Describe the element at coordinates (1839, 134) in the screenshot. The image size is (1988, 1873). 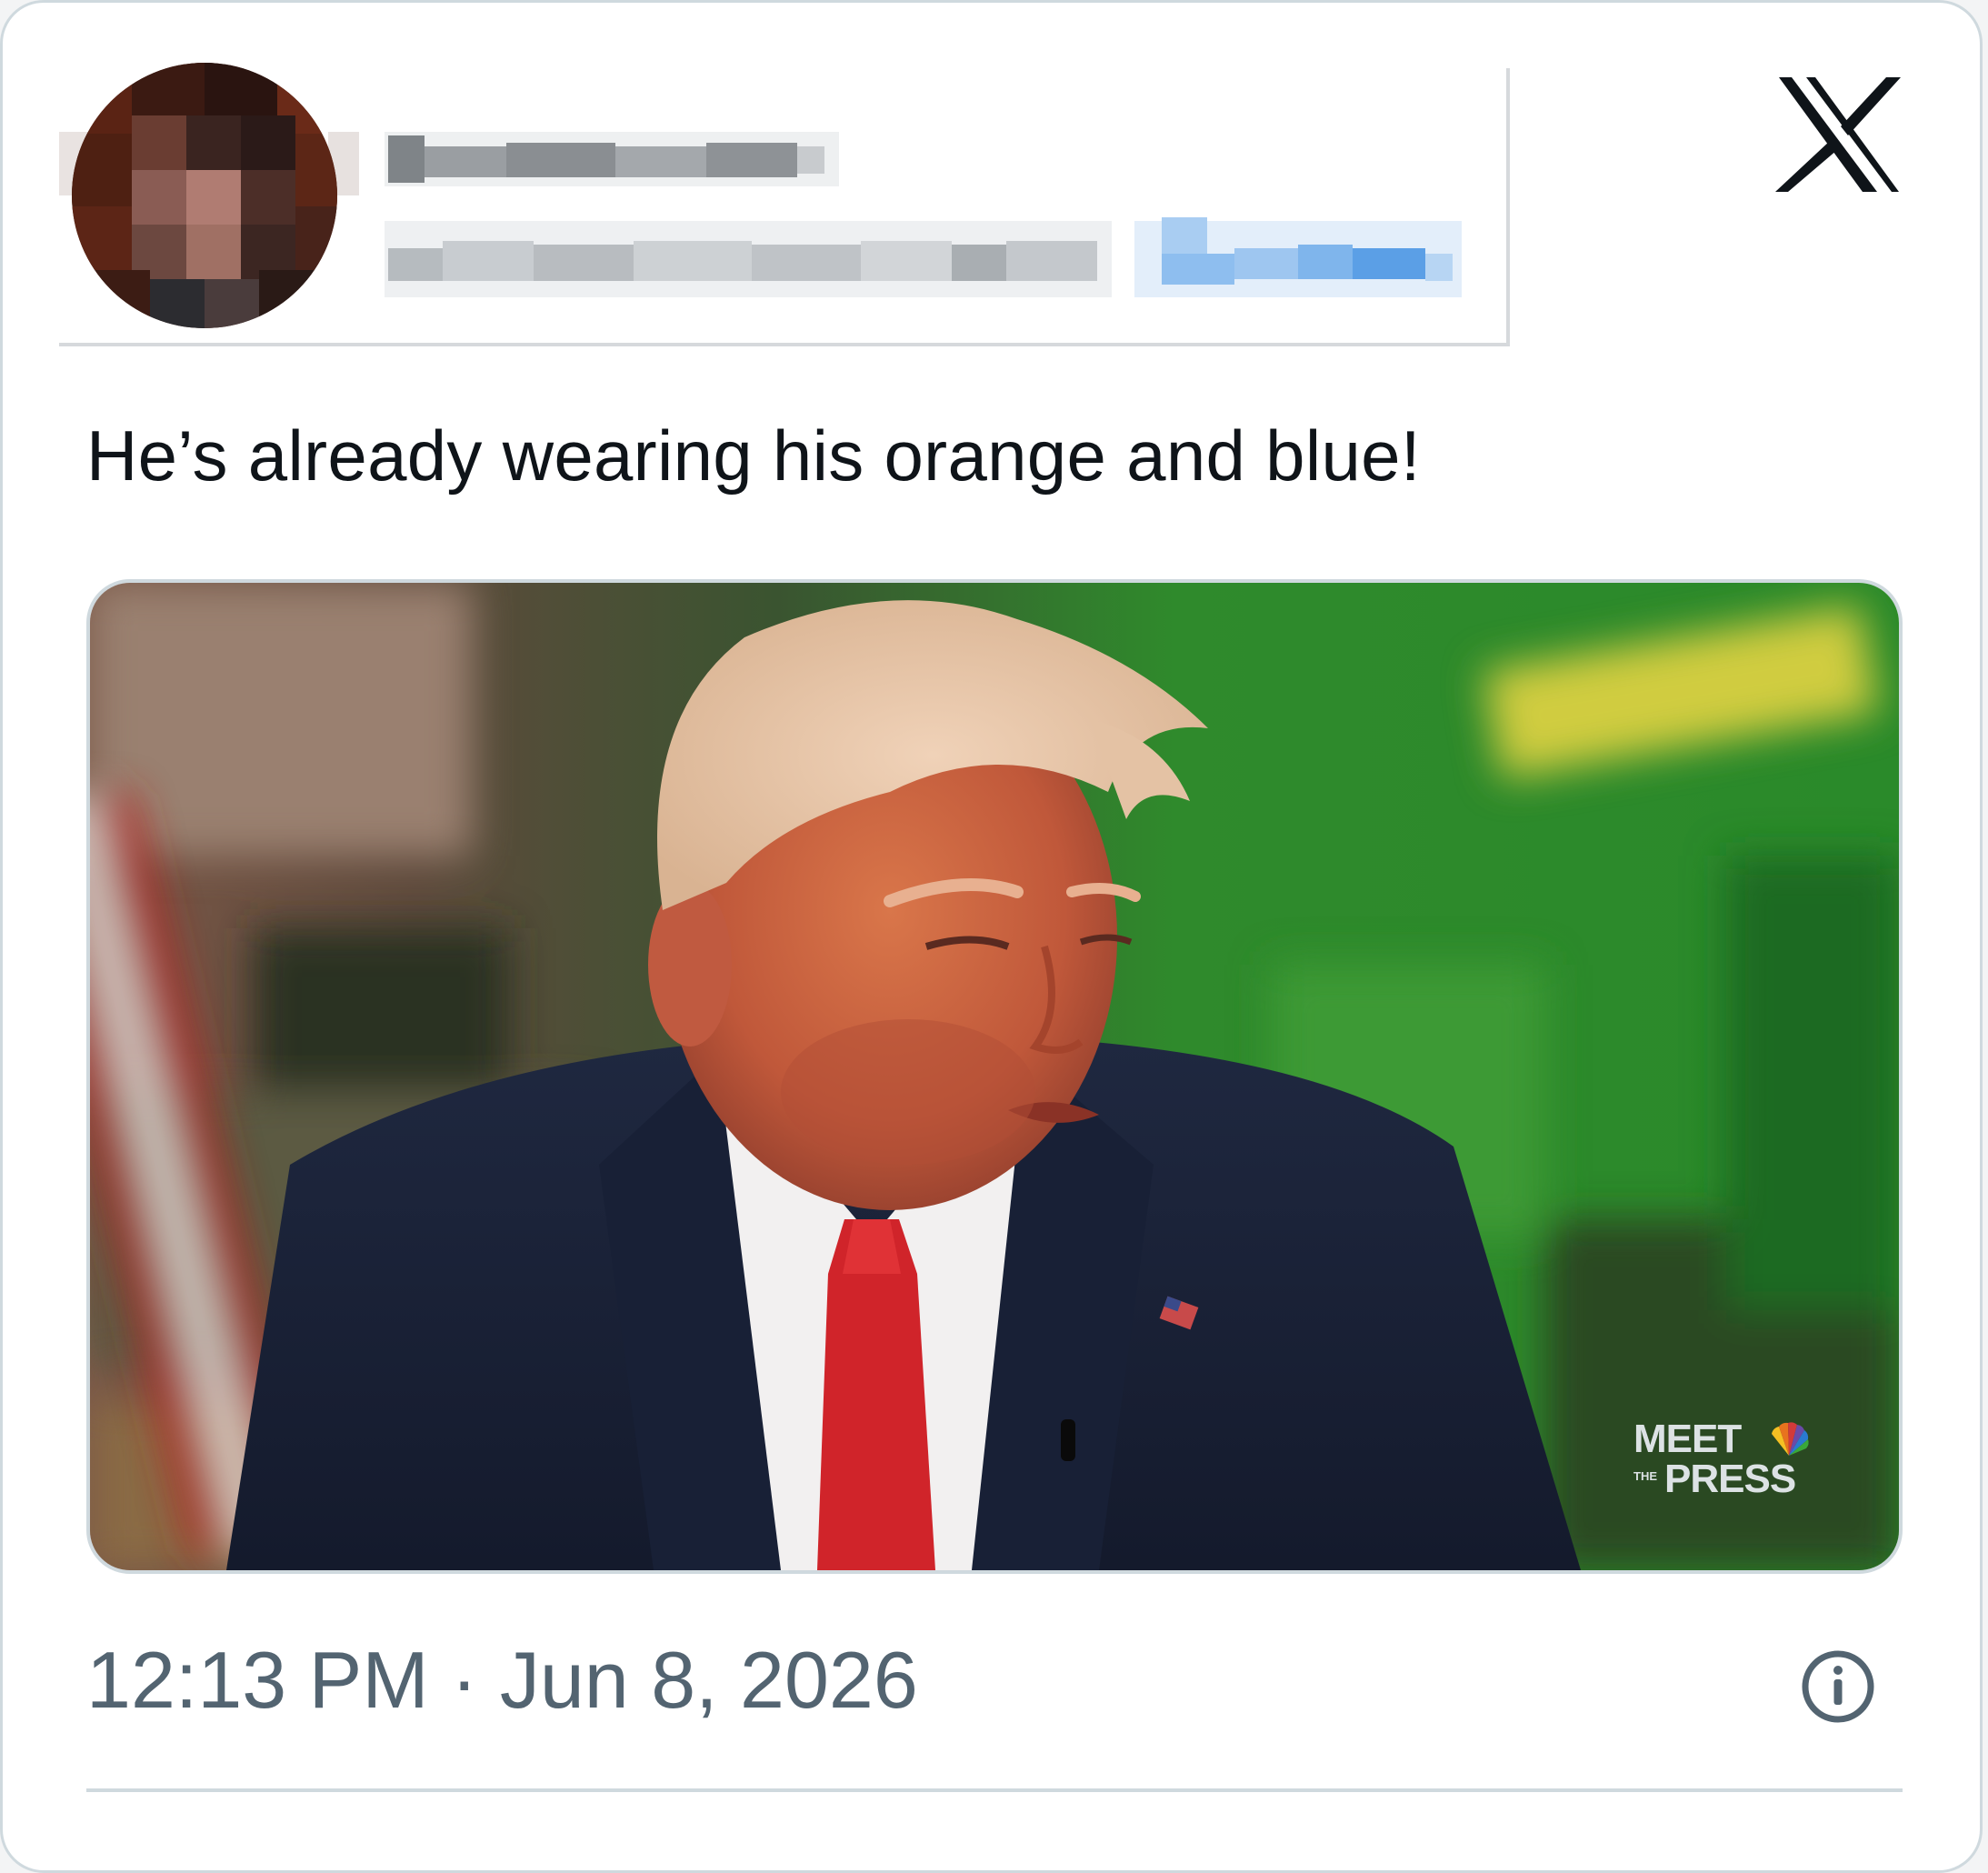
I see `x-logo-icon` at that location.